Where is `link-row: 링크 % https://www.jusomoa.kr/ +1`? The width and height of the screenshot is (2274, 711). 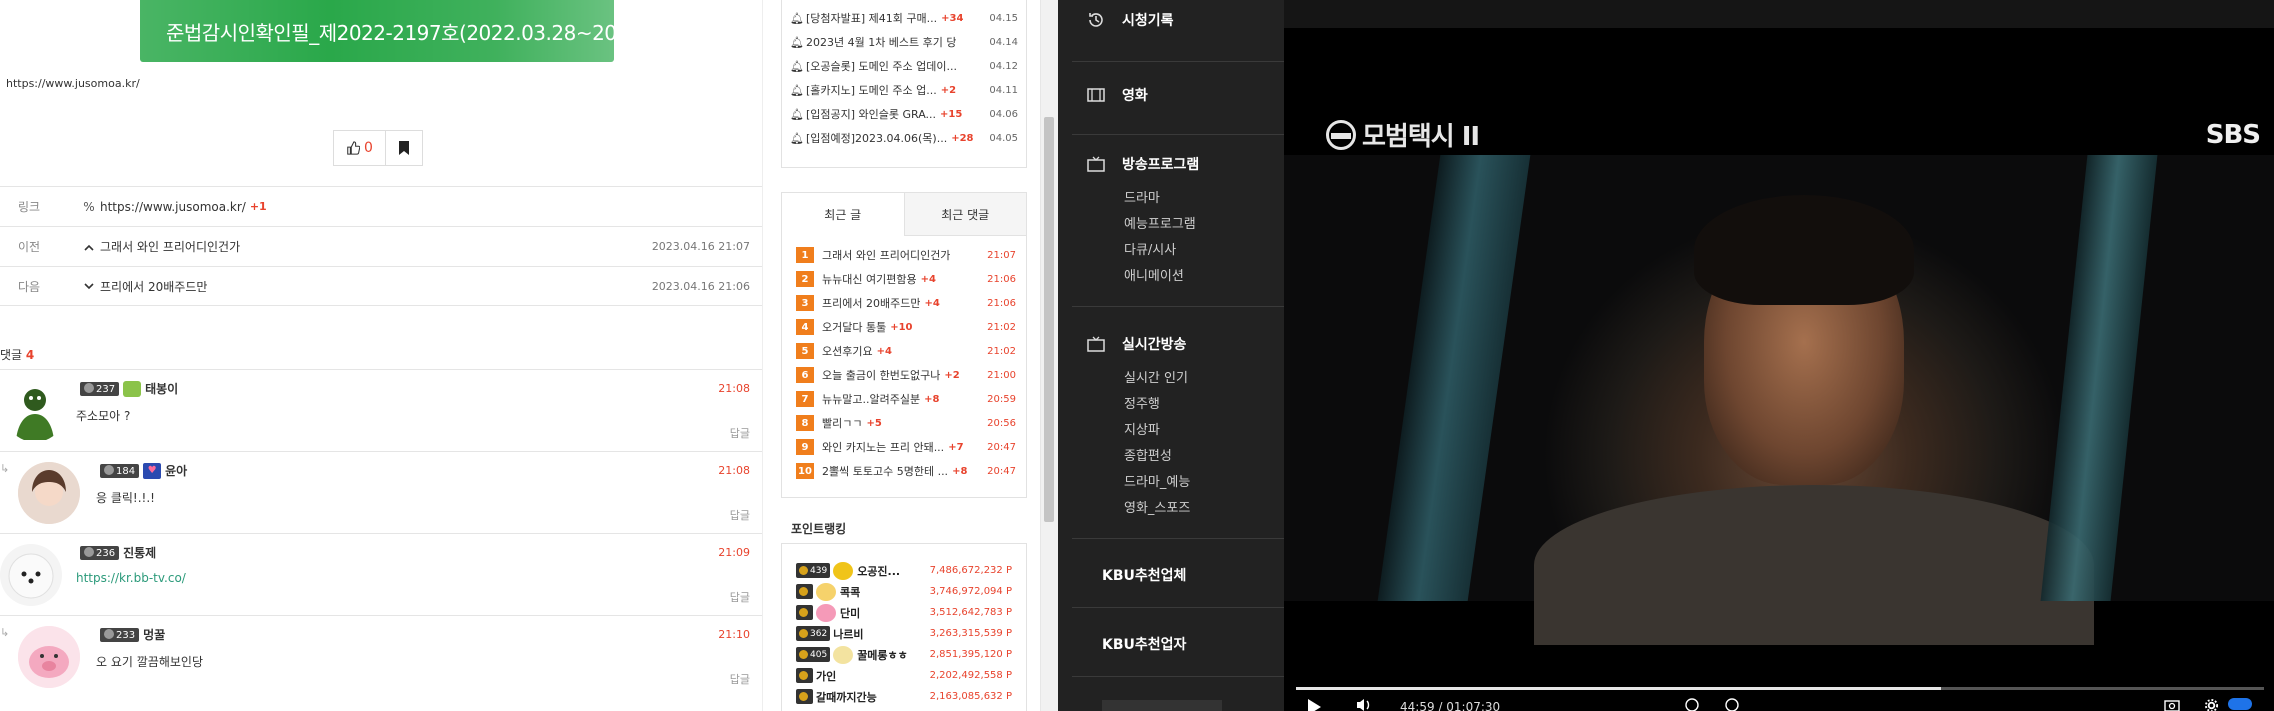
link-row: 링크 % https://www.jusomoa.kr/ +1 is located at coordinates (381, 206).